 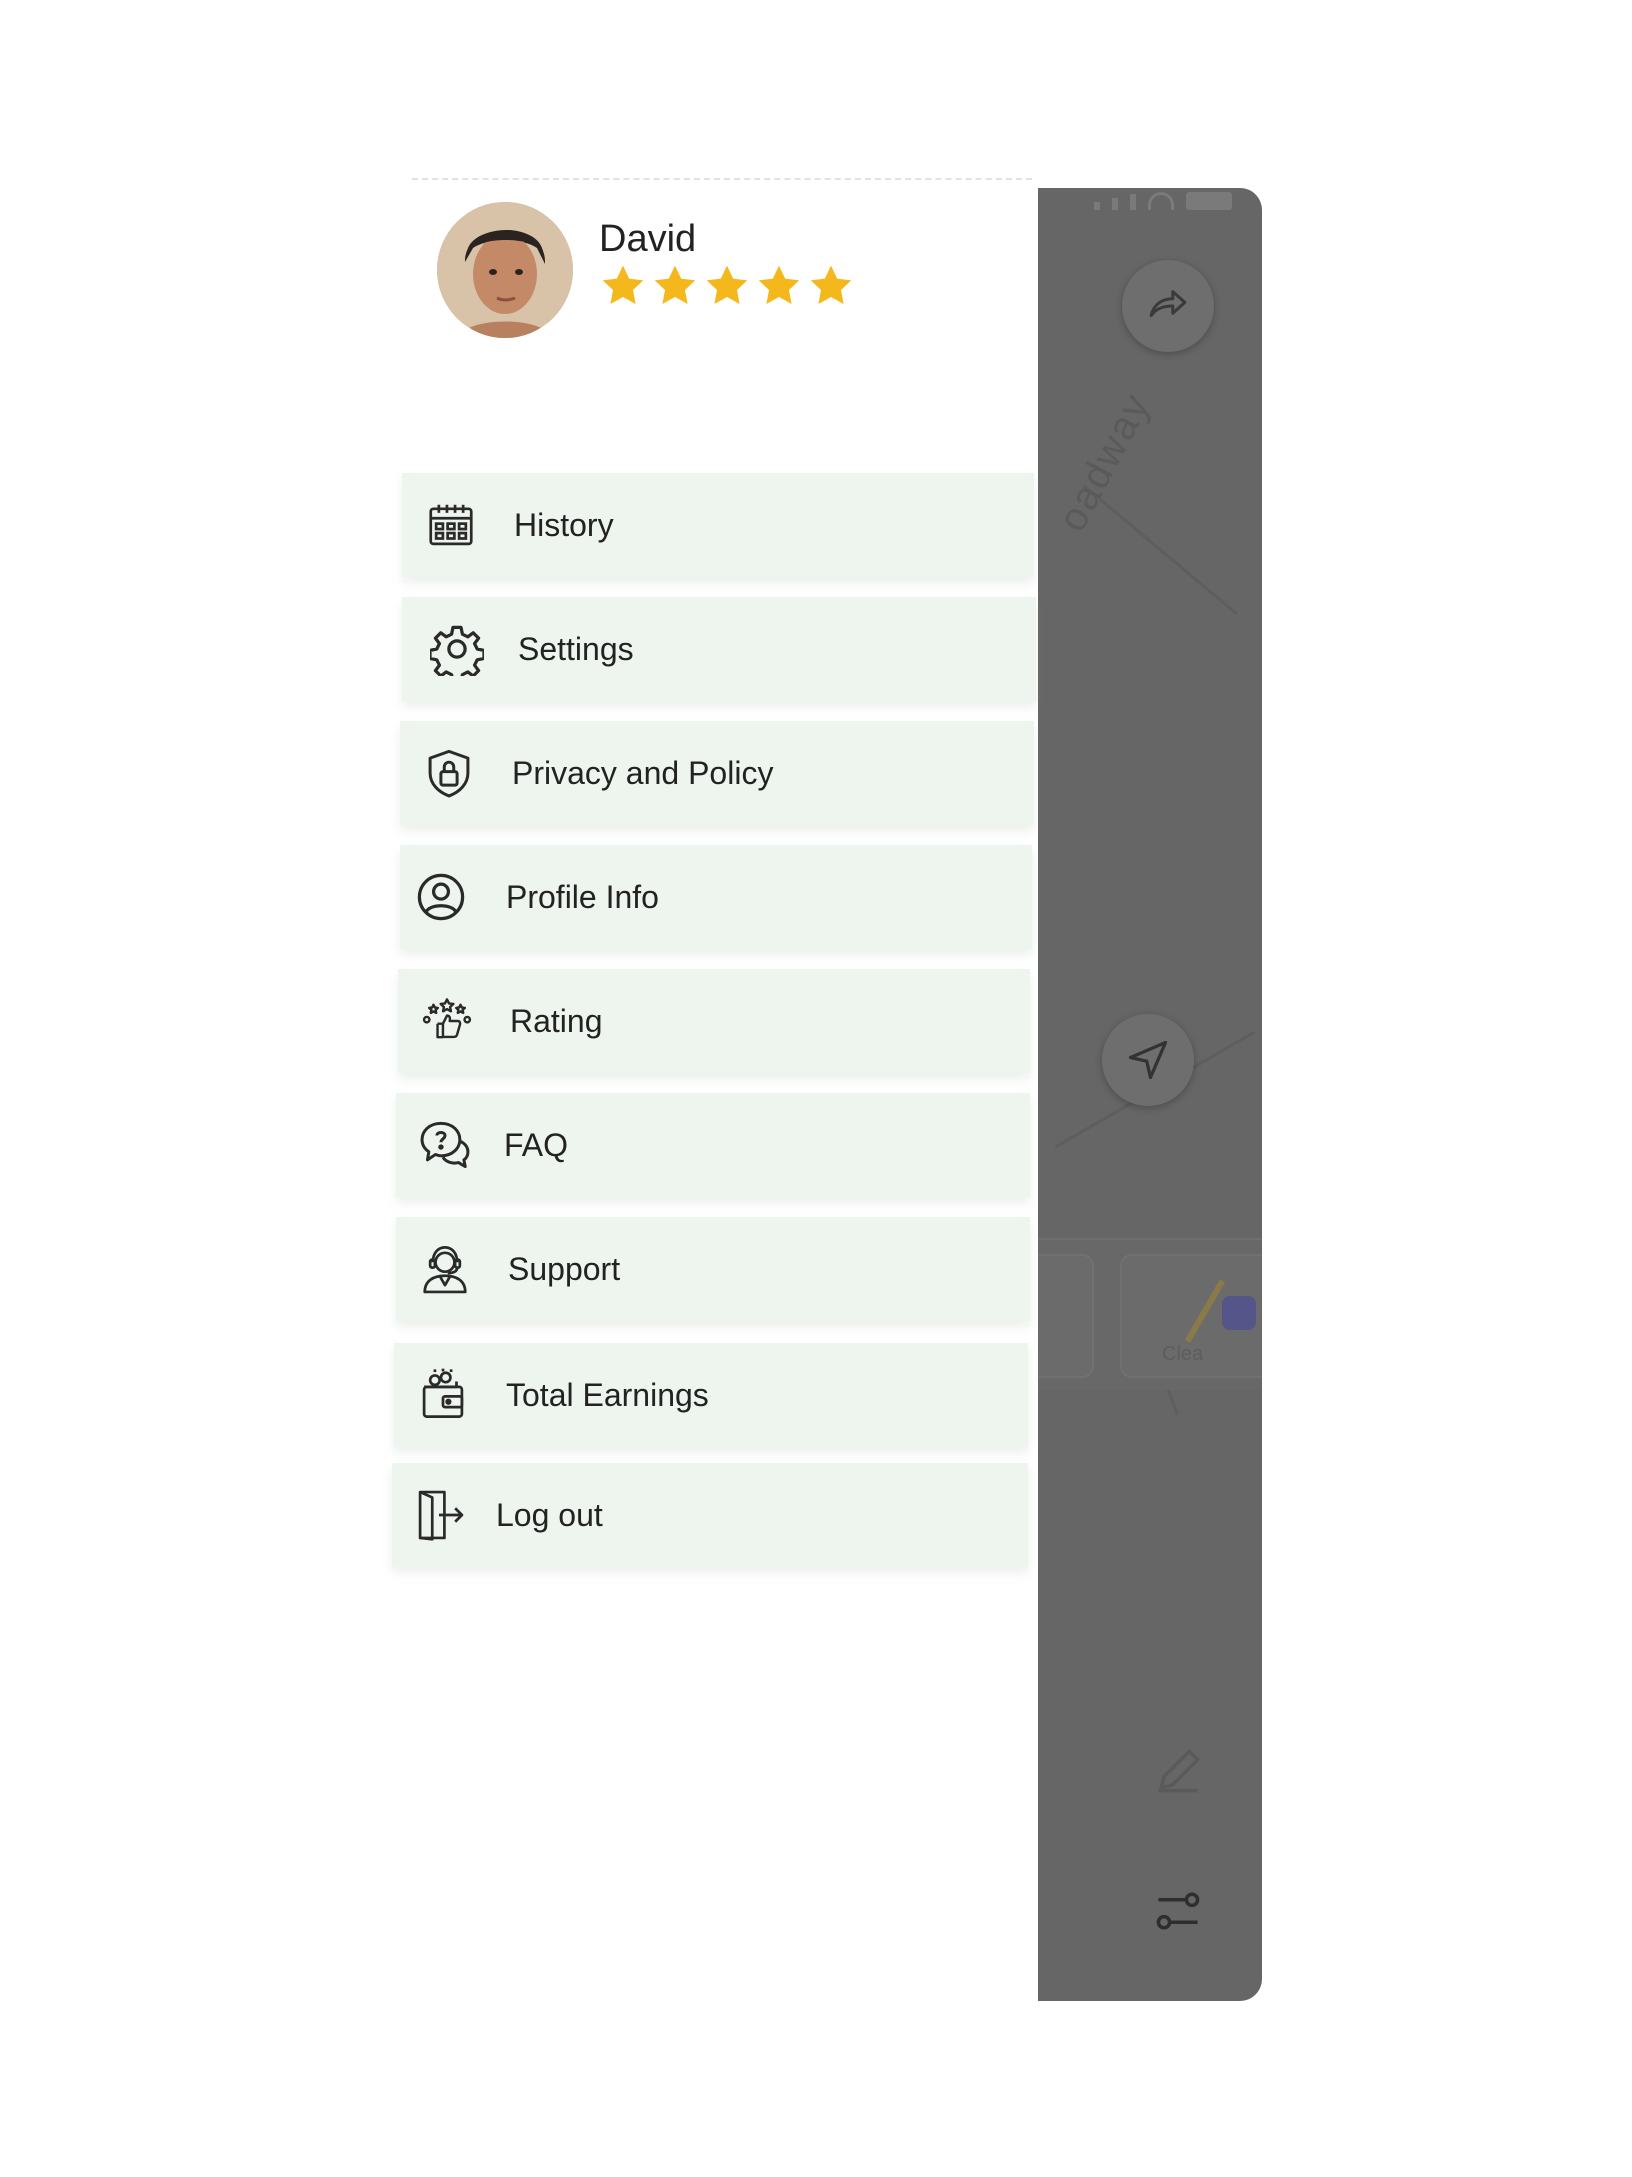 I want to click on menu-item-support: Support, so click(x=713, y=1269).